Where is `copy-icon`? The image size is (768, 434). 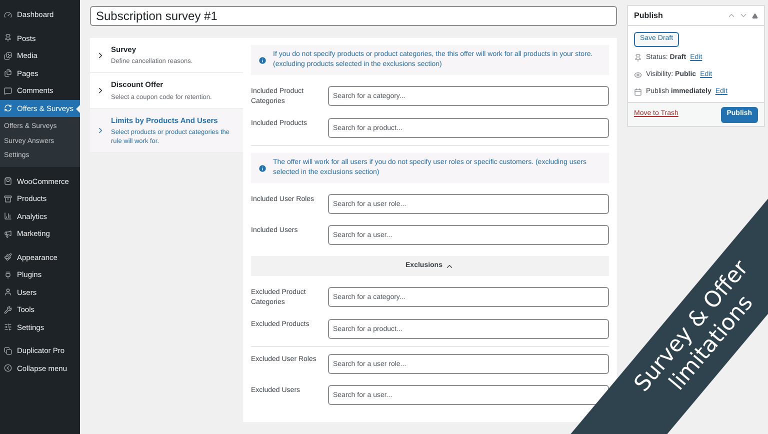 copy-icon is located at coordinates (8, 350).